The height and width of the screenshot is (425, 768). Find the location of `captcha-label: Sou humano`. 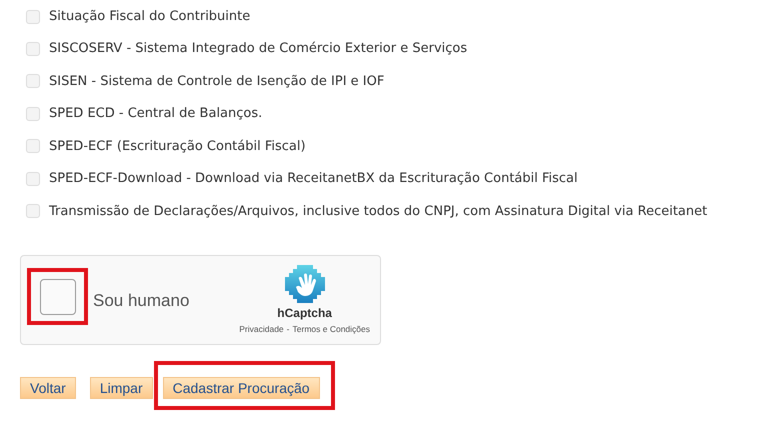

captcha-label: Sou humano is located at coordinates (141, 301).